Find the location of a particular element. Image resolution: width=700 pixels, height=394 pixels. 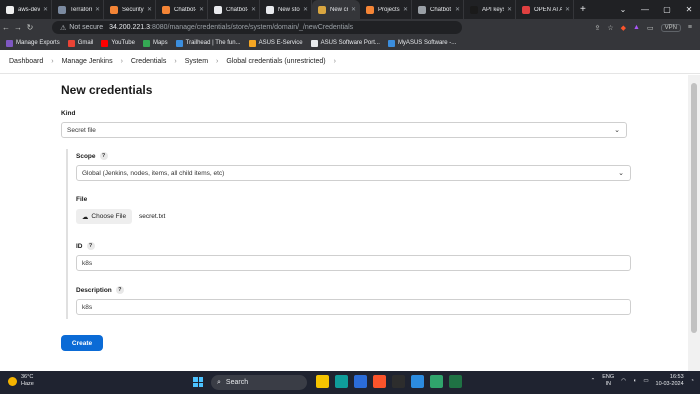

browser-tab: New cre✕ is located at coordinates (336, 9).